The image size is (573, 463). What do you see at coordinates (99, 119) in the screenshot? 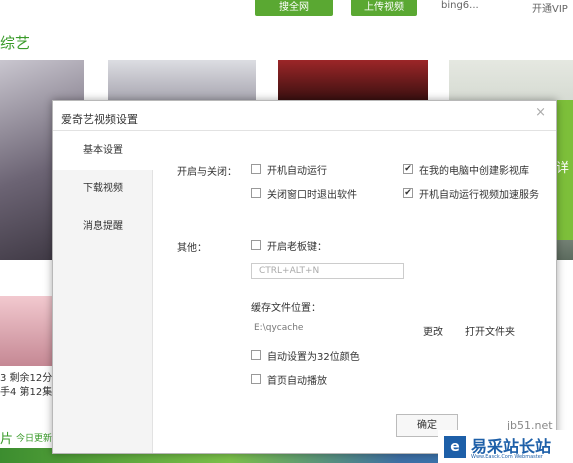
I see `dialog-title: 爱奇艺视频设置` at bounding box center [99, 119].